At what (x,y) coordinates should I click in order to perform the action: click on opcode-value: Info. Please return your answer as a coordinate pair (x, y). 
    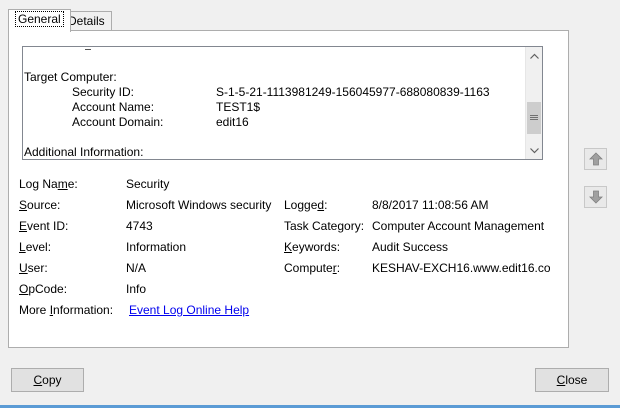
    Looking at the image, I should click on (136, 289).